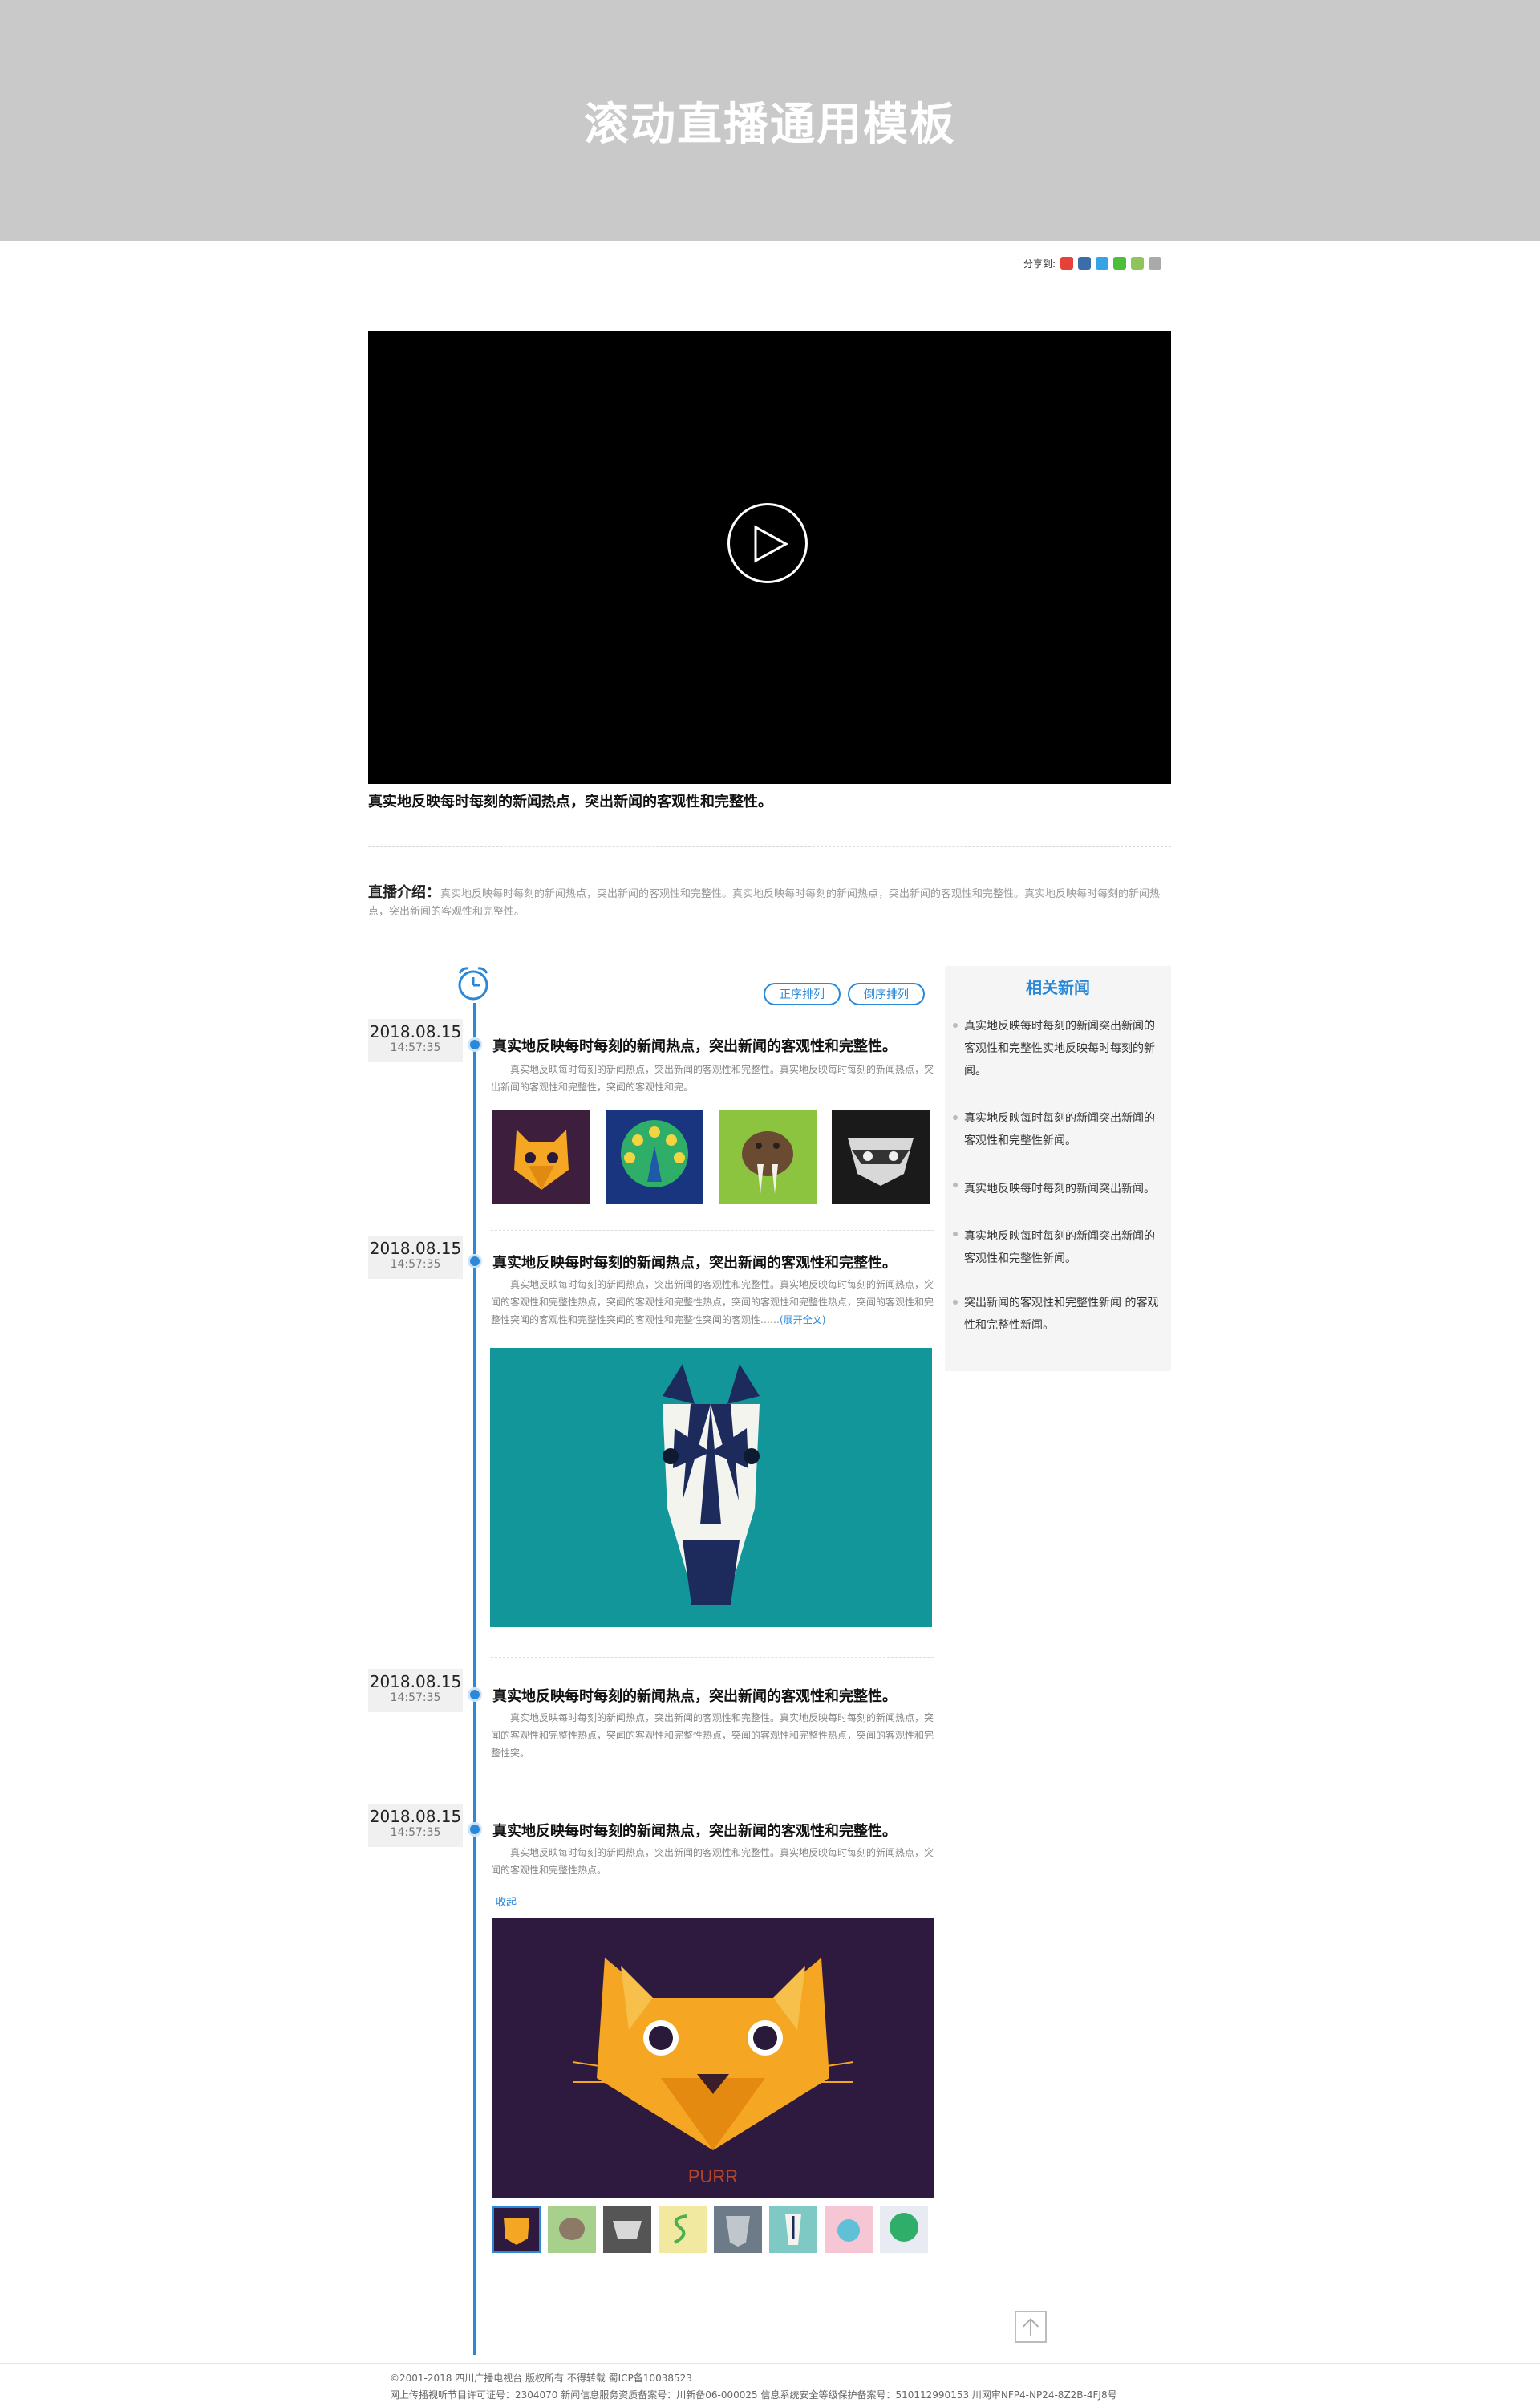  What do you see at coordinates (1064, 1314) in the screenshot?
I see `related-news-item: 突出新闻的客观性和完整性新闻 的客观性和完整性新闻。` at bounding box center [1064, 1314].